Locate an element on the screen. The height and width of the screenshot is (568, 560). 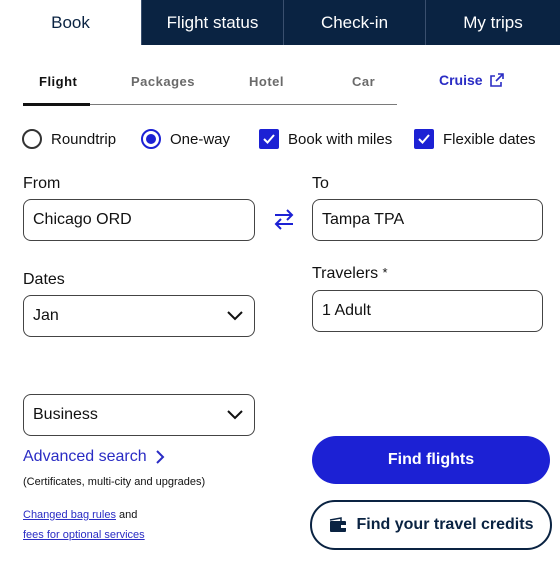
travelers-label: Travelers * is located at coordinates (350, 274).